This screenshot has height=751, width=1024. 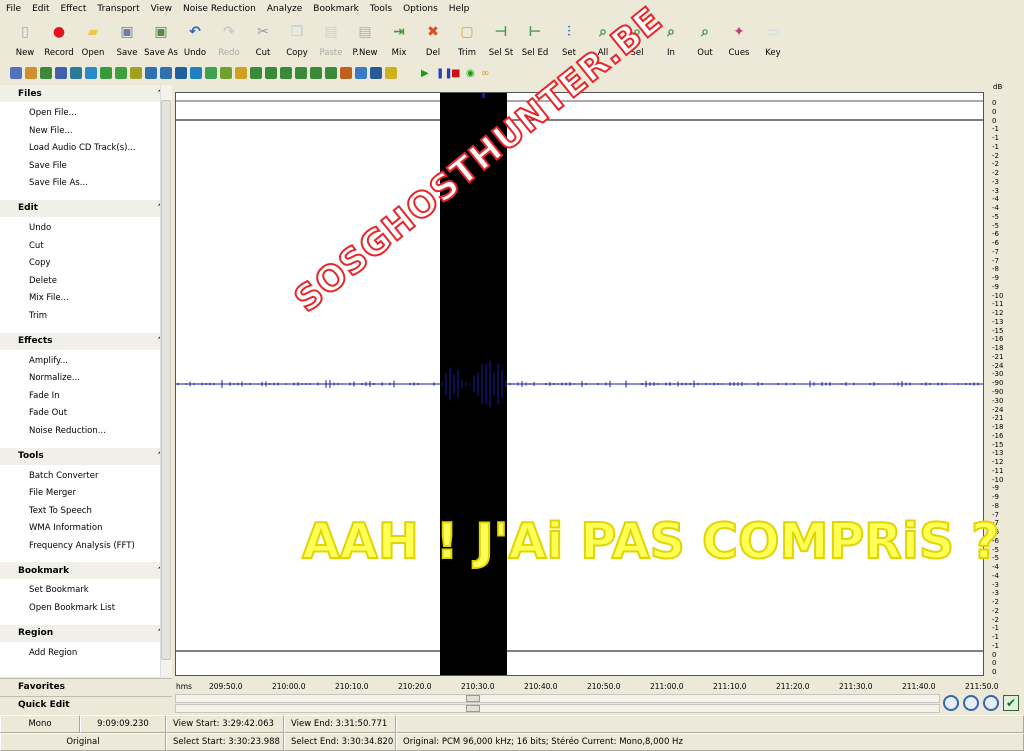 What do you see at coordinates (127, 40) in the screenshot?
I see `toolbar-save-button: ▣ Save` at bounding box center [127, 40].